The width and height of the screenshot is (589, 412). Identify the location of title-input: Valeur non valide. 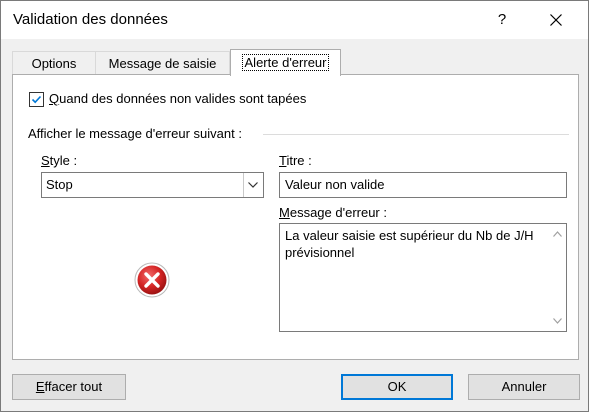
(423, 185).